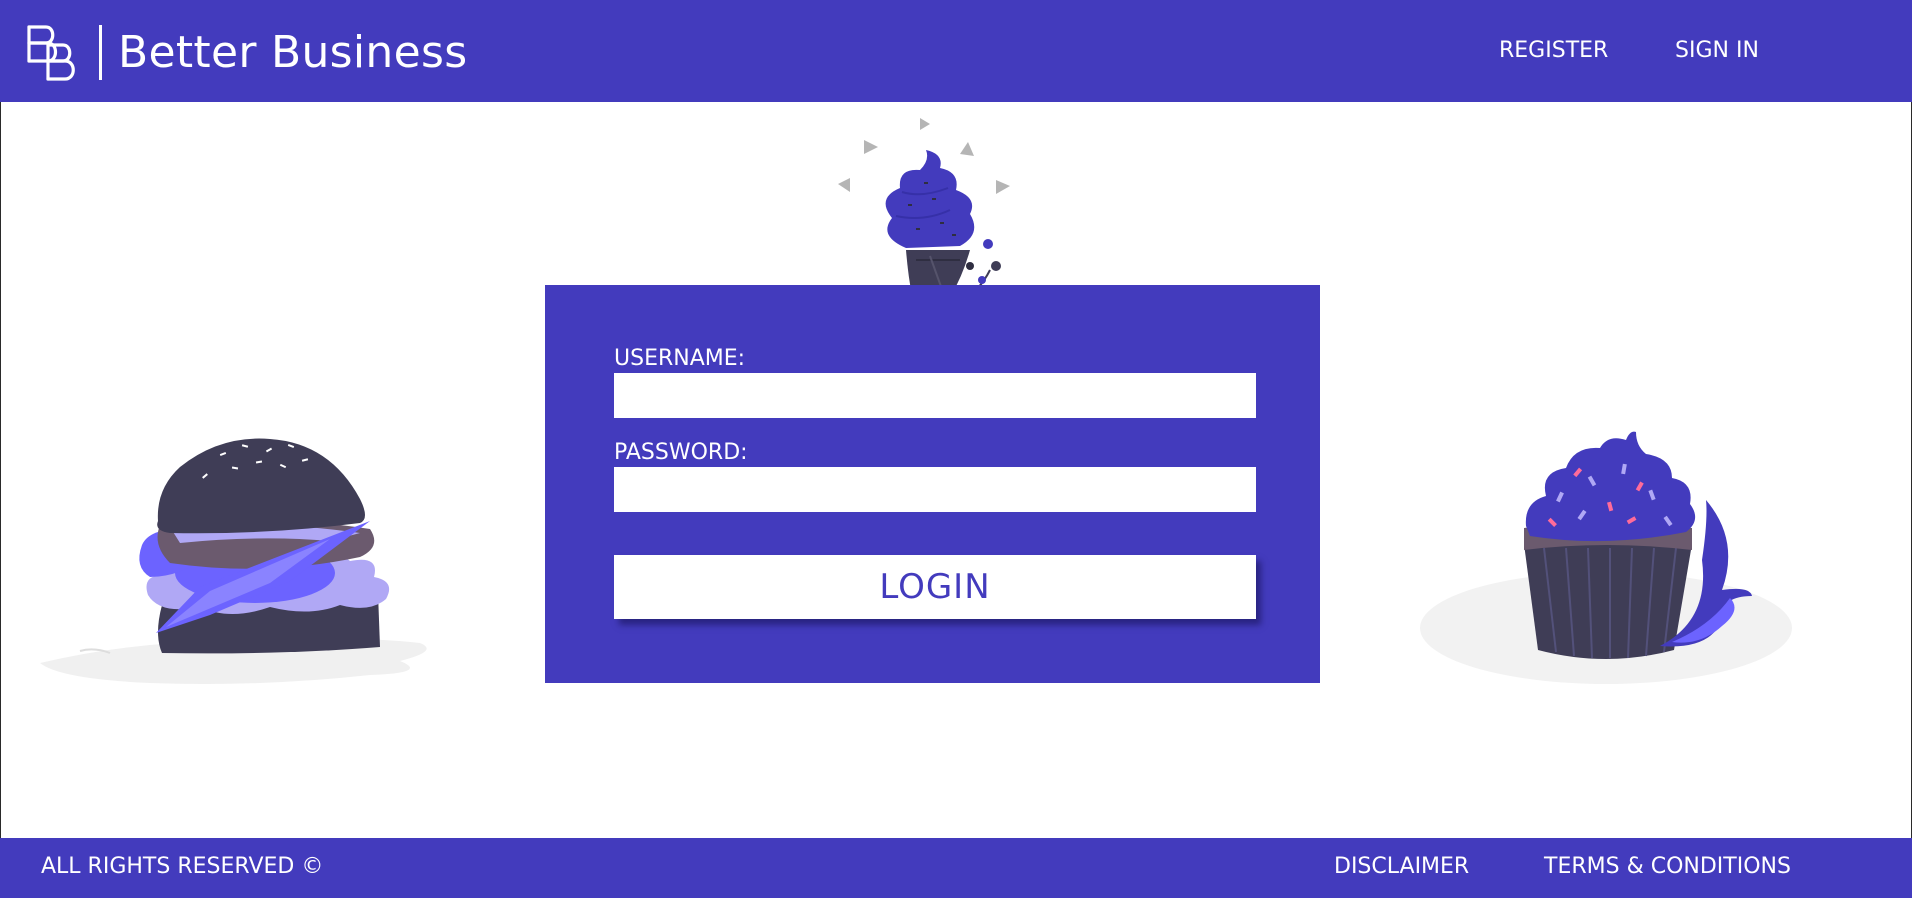  What do you see at coordinates (956, 51) in the screenshot?
I see `top-header: Better Business REGISTER SIGN IN` at bounding box center [956, 51].